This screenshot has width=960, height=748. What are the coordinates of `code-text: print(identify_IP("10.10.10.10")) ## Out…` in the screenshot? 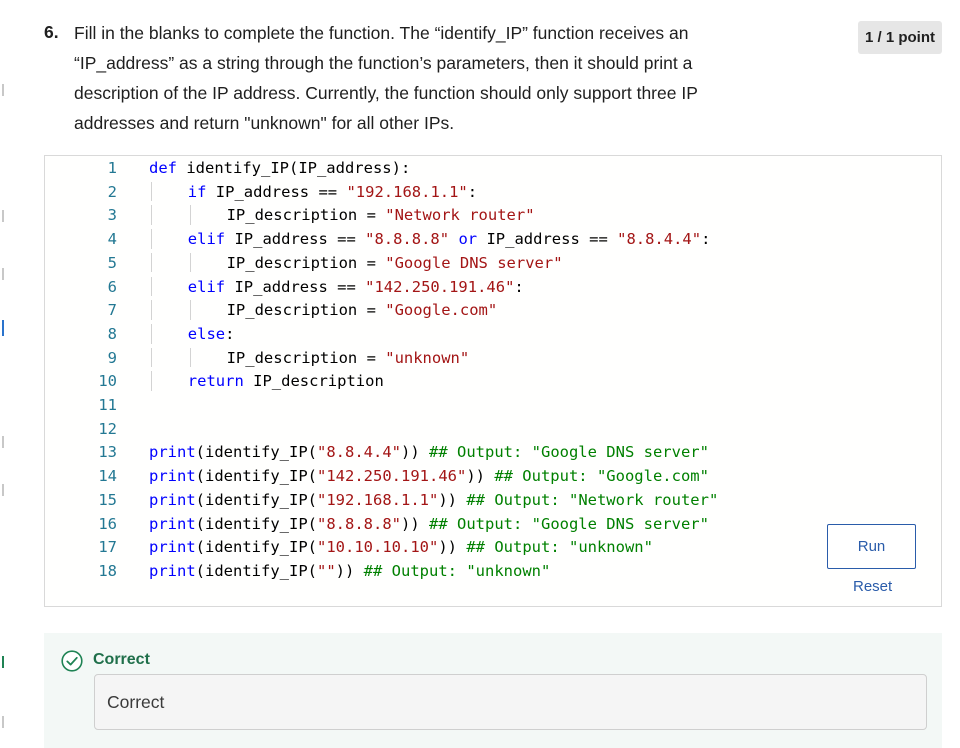 It's located at (401, 547).